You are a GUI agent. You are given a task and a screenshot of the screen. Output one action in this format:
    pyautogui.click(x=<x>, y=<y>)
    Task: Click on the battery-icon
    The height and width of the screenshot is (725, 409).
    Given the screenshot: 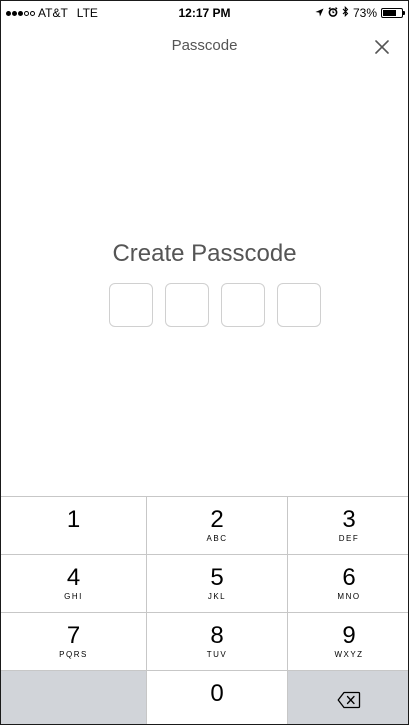 What is the action you would take?
    pyautogui.click(x=393, y=13)
    